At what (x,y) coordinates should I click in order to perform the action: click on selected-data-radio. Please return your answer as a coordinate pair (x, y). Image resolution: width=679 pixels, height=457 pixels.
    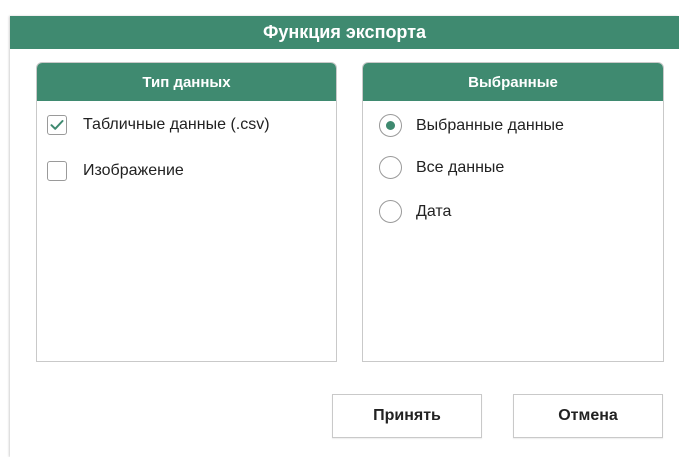
    Looking at the image, I should click on (390, 125).